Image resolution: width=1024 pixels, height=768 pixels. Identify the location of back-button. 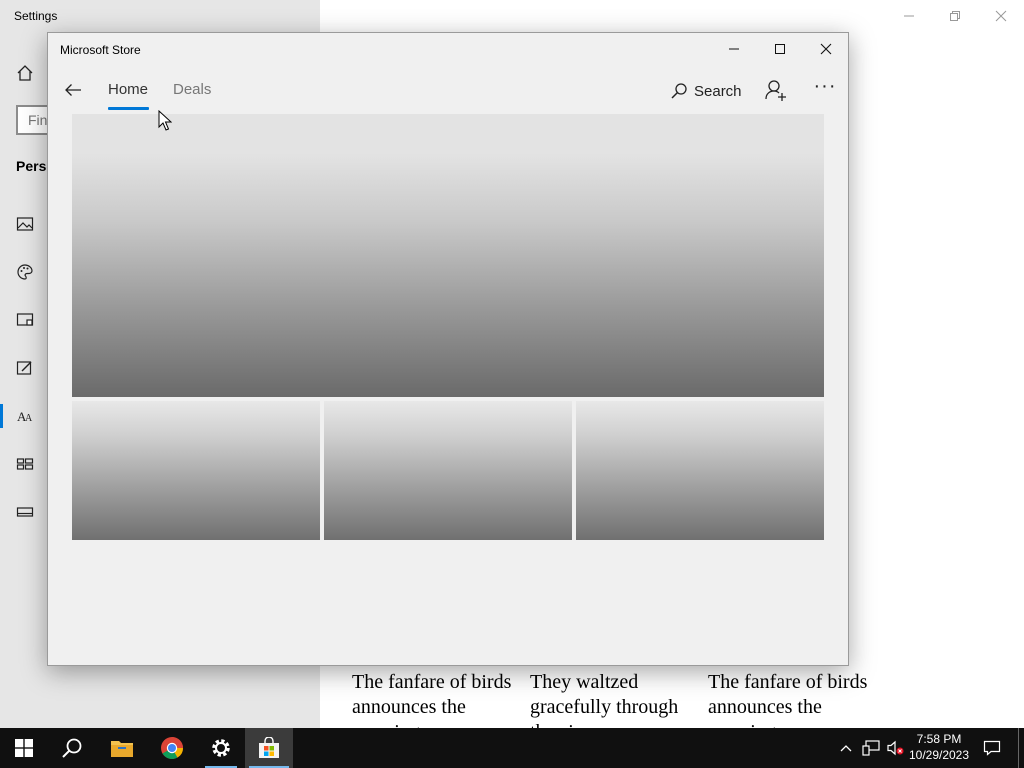
(73, 90).